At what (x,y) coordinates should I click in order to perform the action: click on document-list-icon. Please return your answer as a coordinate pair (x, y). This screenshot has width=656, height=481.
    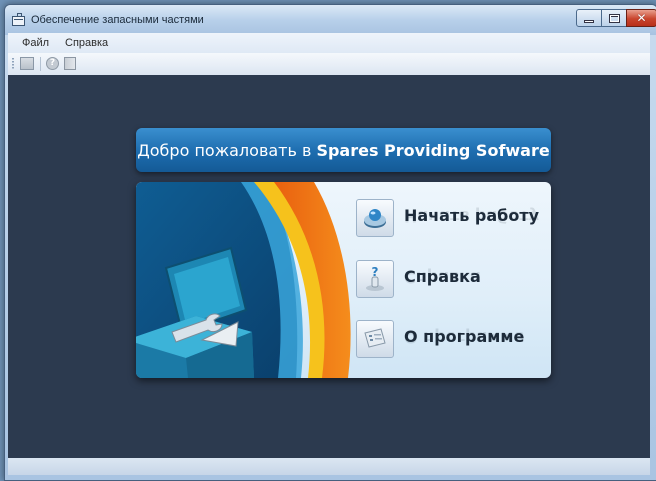
    Looking at the image, I should click on (375, 339).